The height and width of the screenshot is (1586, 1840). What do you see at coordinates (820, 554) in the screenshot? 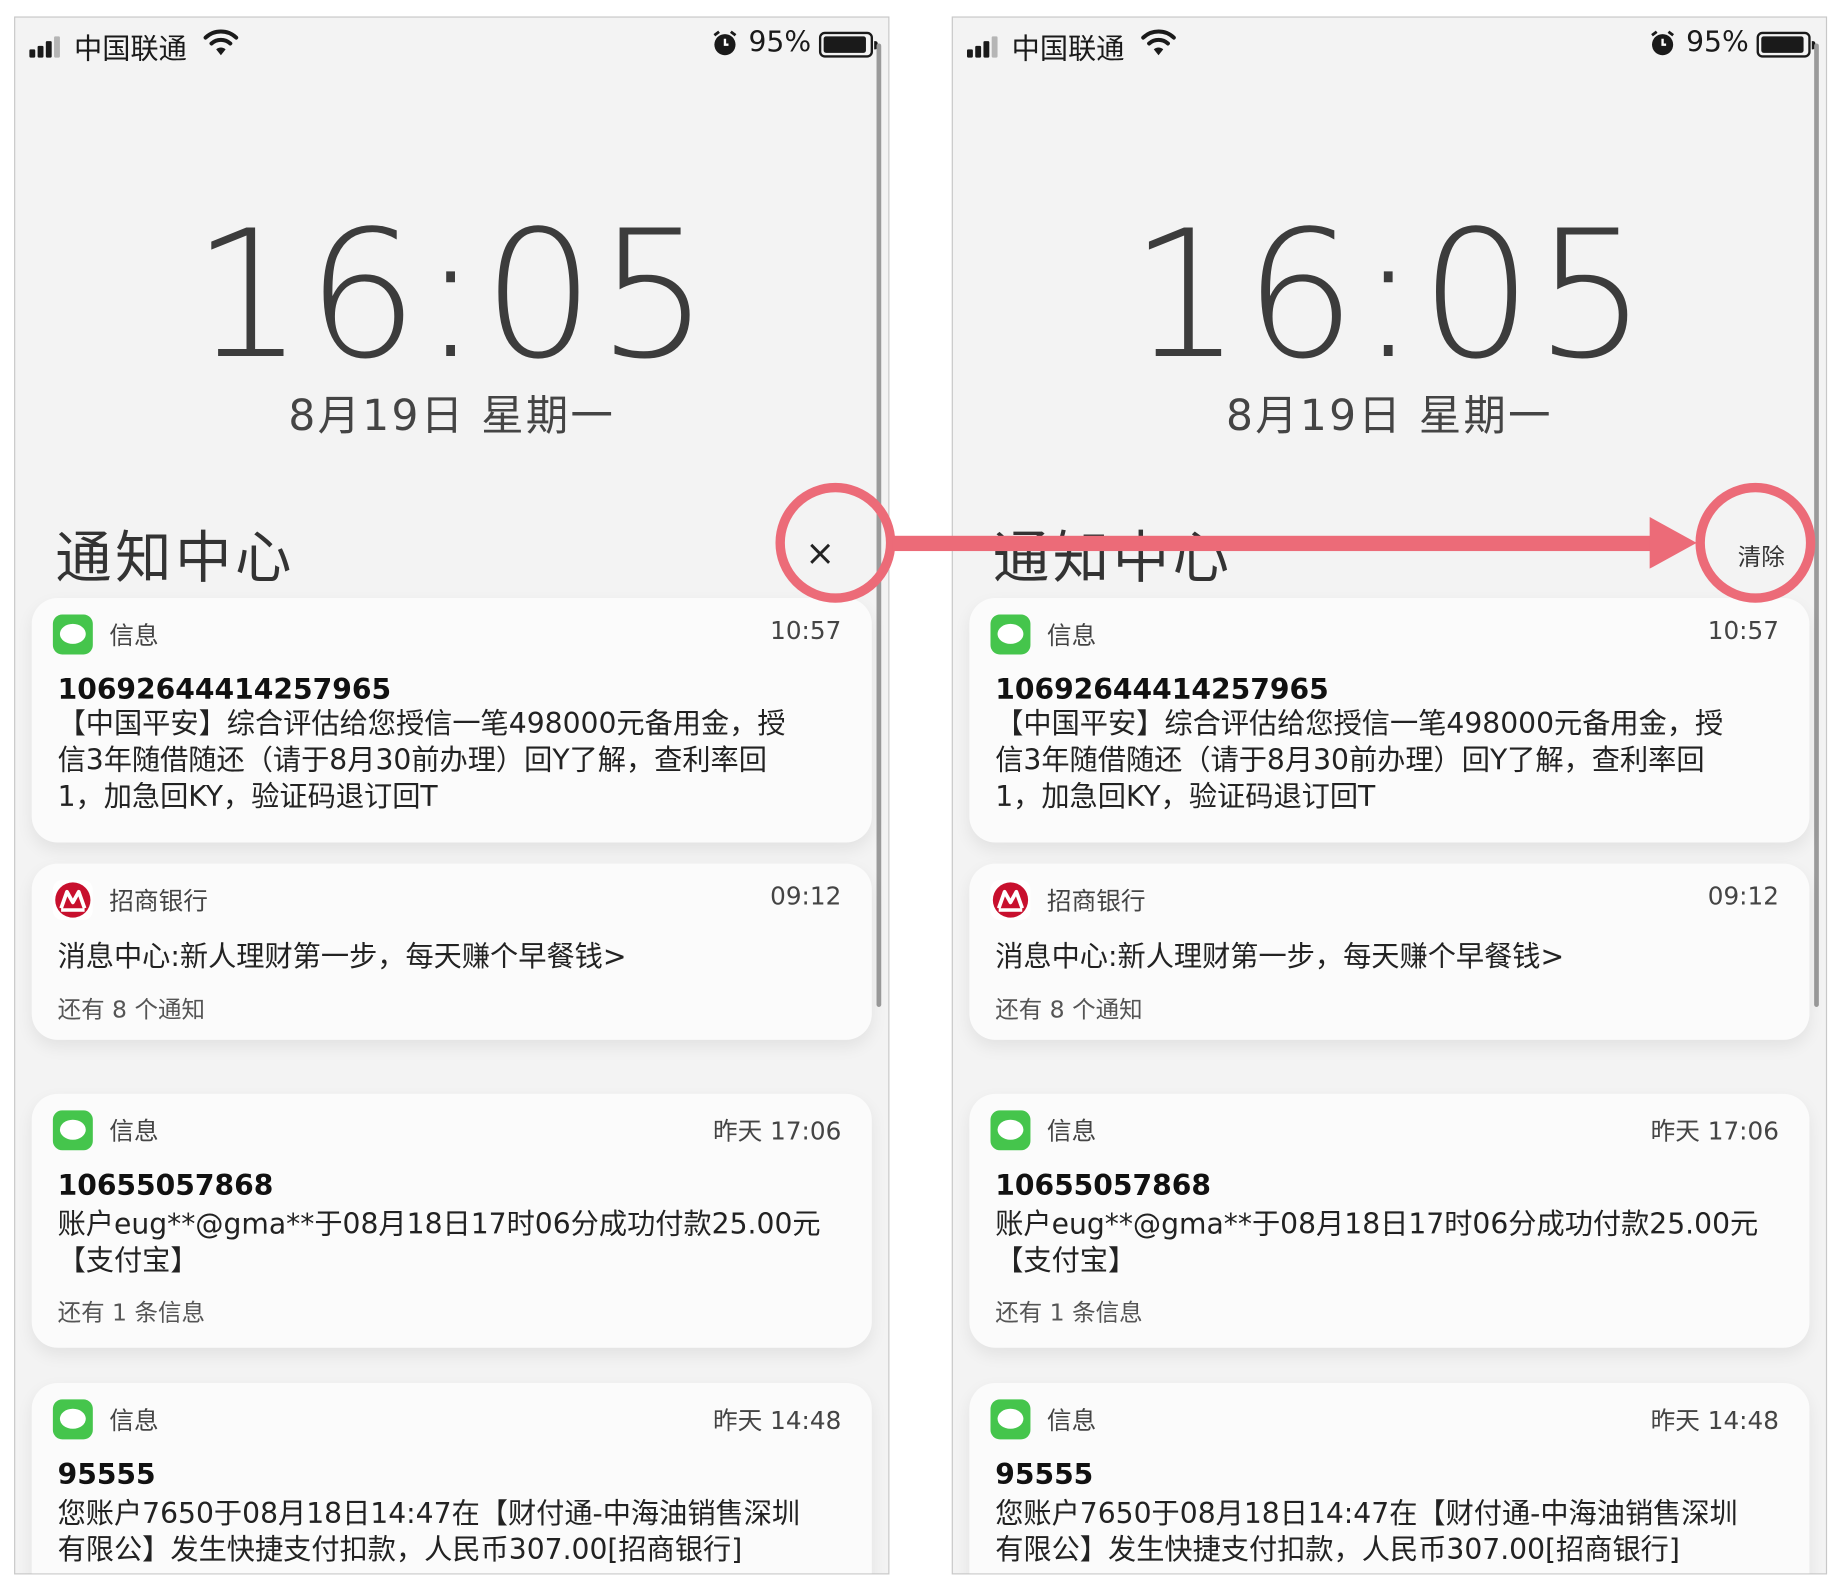
I see `close-icon: ×` at bounding box center [820, 554].